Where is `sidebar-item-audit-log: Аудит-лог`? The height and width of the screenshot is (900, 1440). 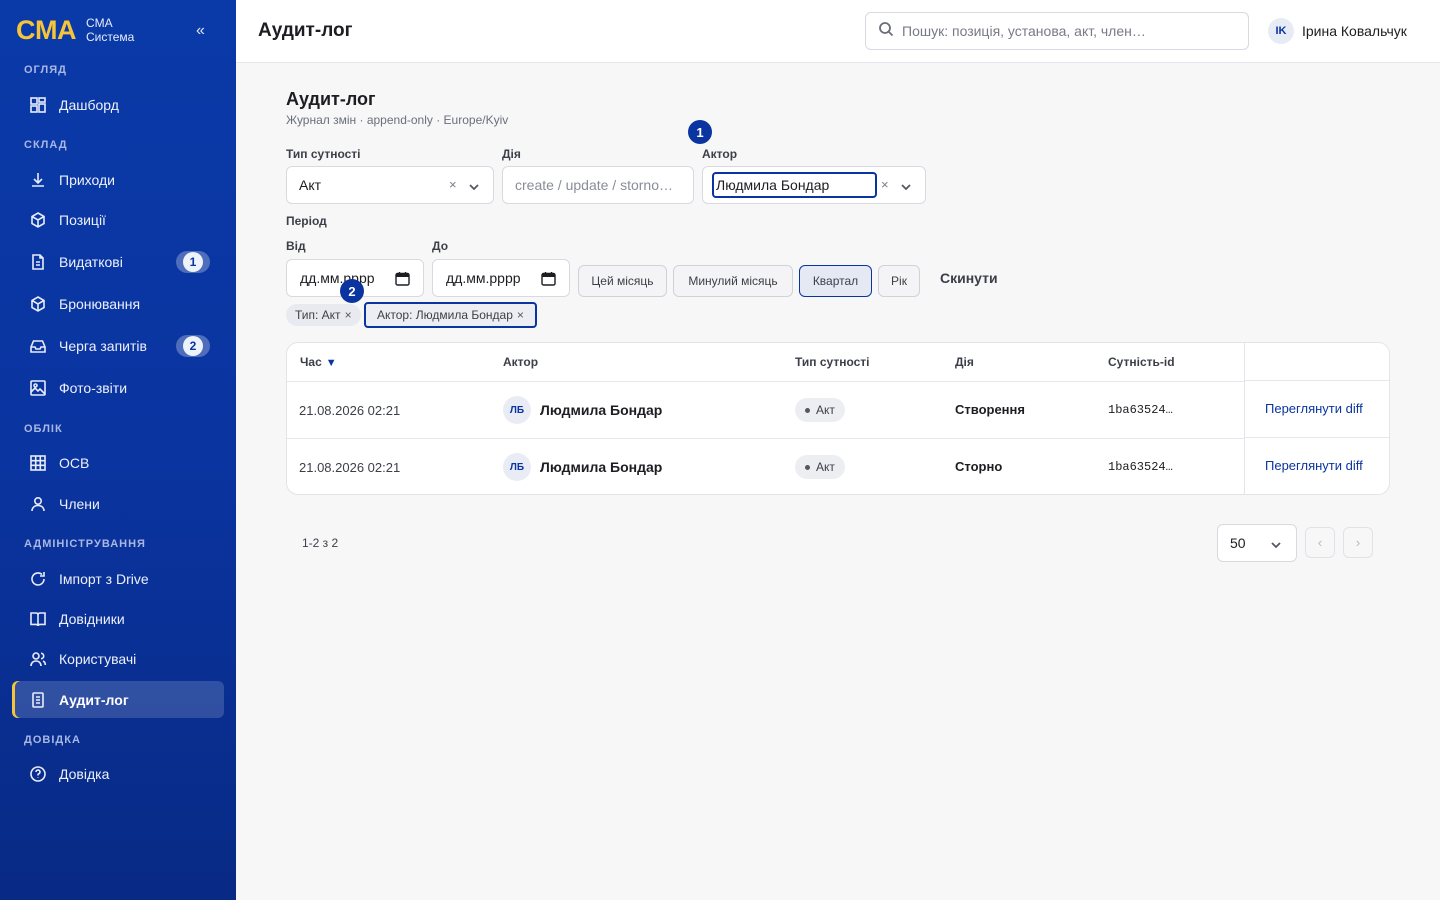 sidebar-item-audit-log: Аудит-лог is located at coordinates (118, 699).